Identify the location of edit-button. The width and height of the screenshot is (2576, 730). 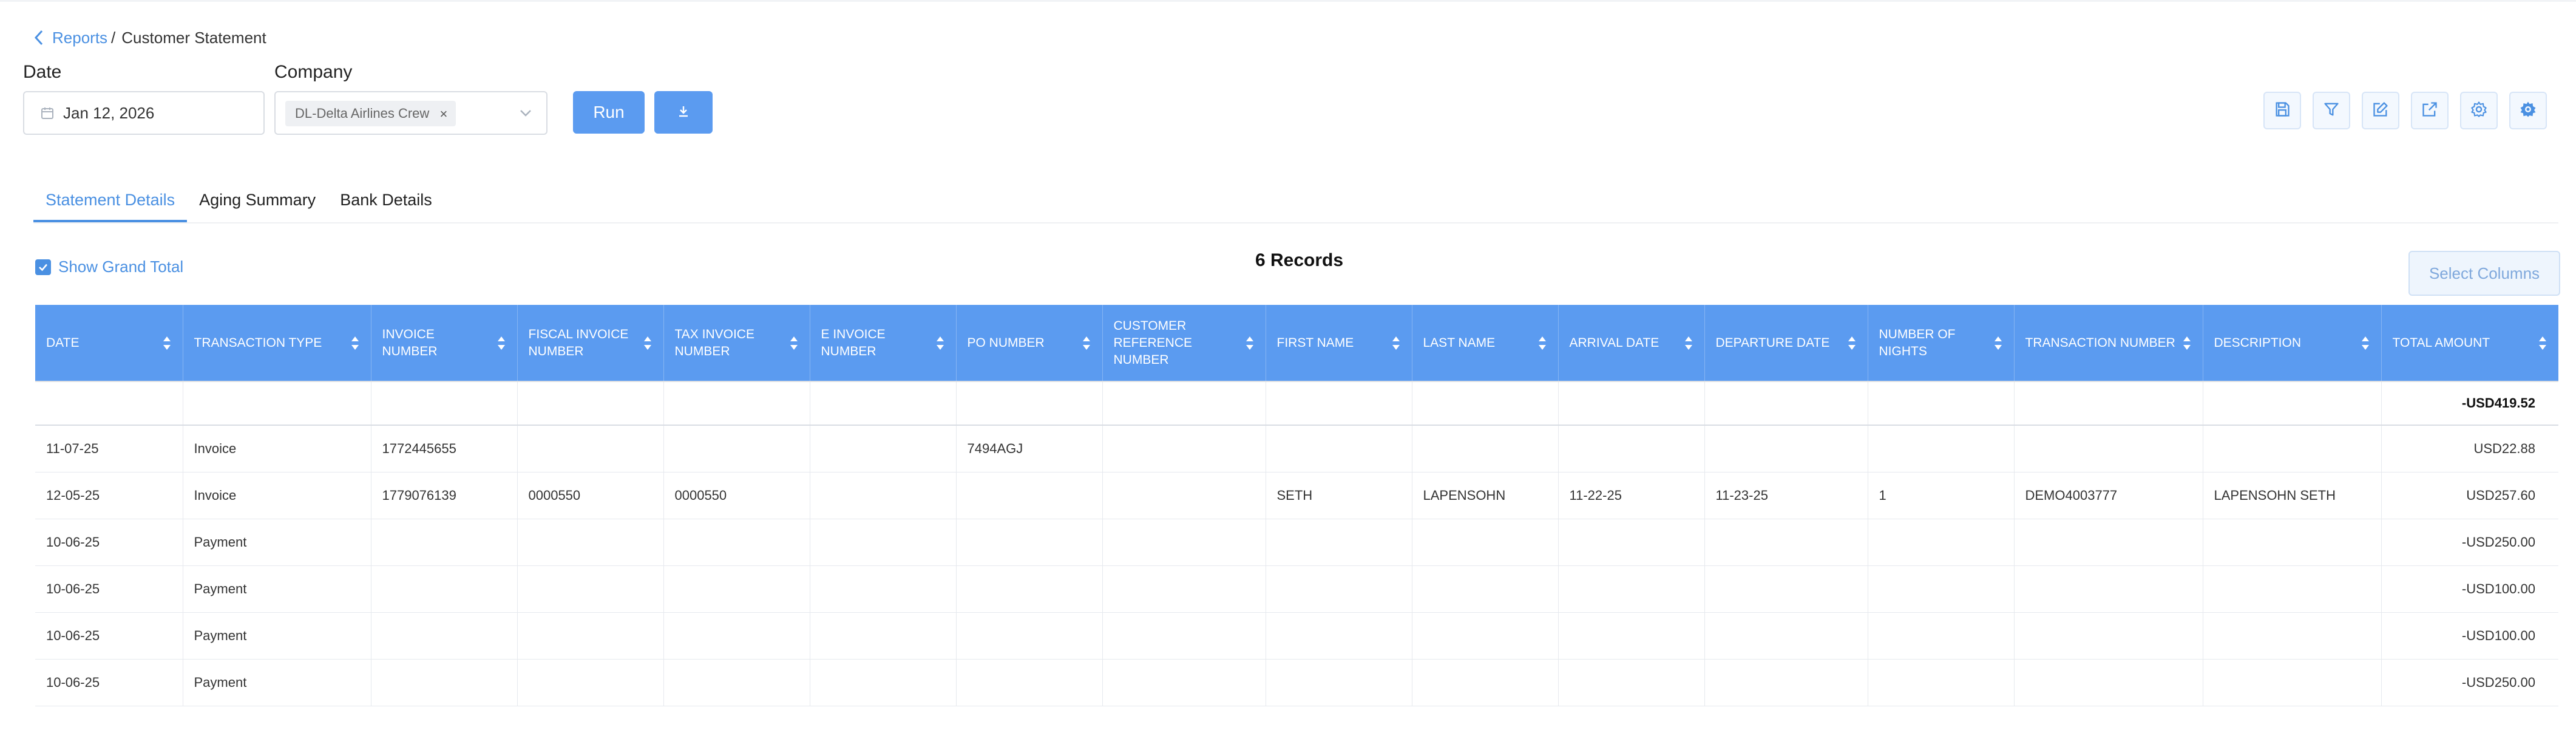
(2381, 111).